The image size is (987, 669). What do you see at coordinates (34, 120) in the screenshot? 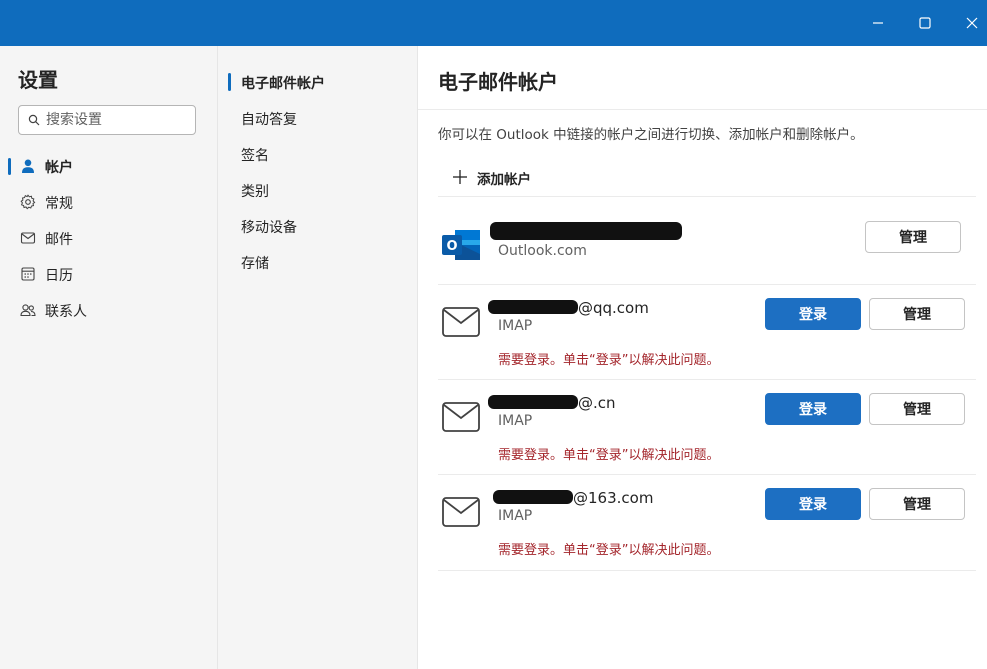
I see `search-icon` at bounding box center [34, 120].